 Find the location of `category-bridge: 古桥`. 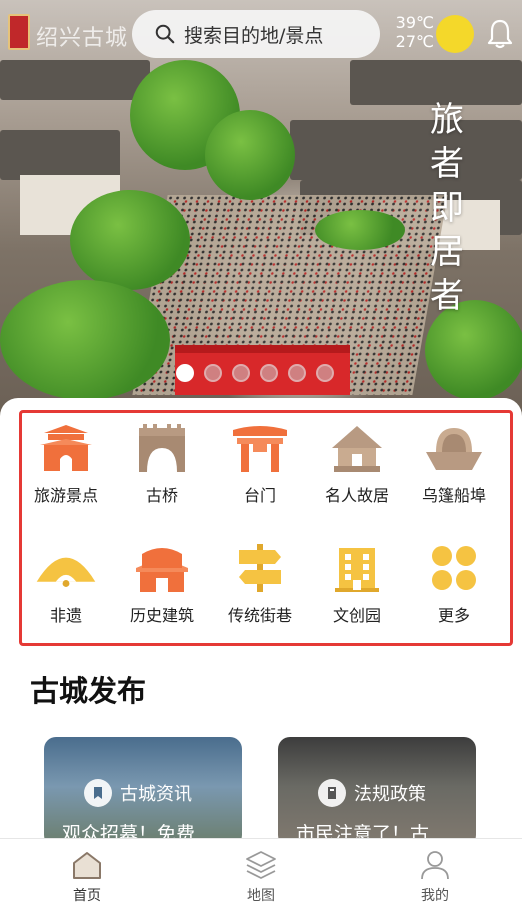

category-bridge: 古桥 is located at coordinates (162, 470).